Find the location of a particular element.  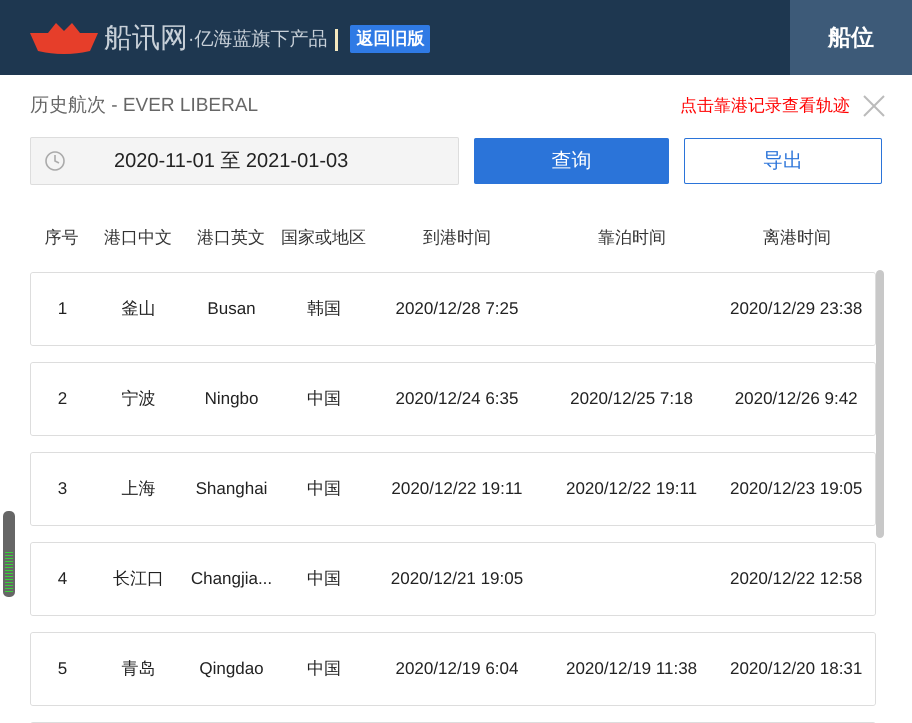

table-cell-text: 2020/12/22 12:58 is located at coordinates (796, 579).